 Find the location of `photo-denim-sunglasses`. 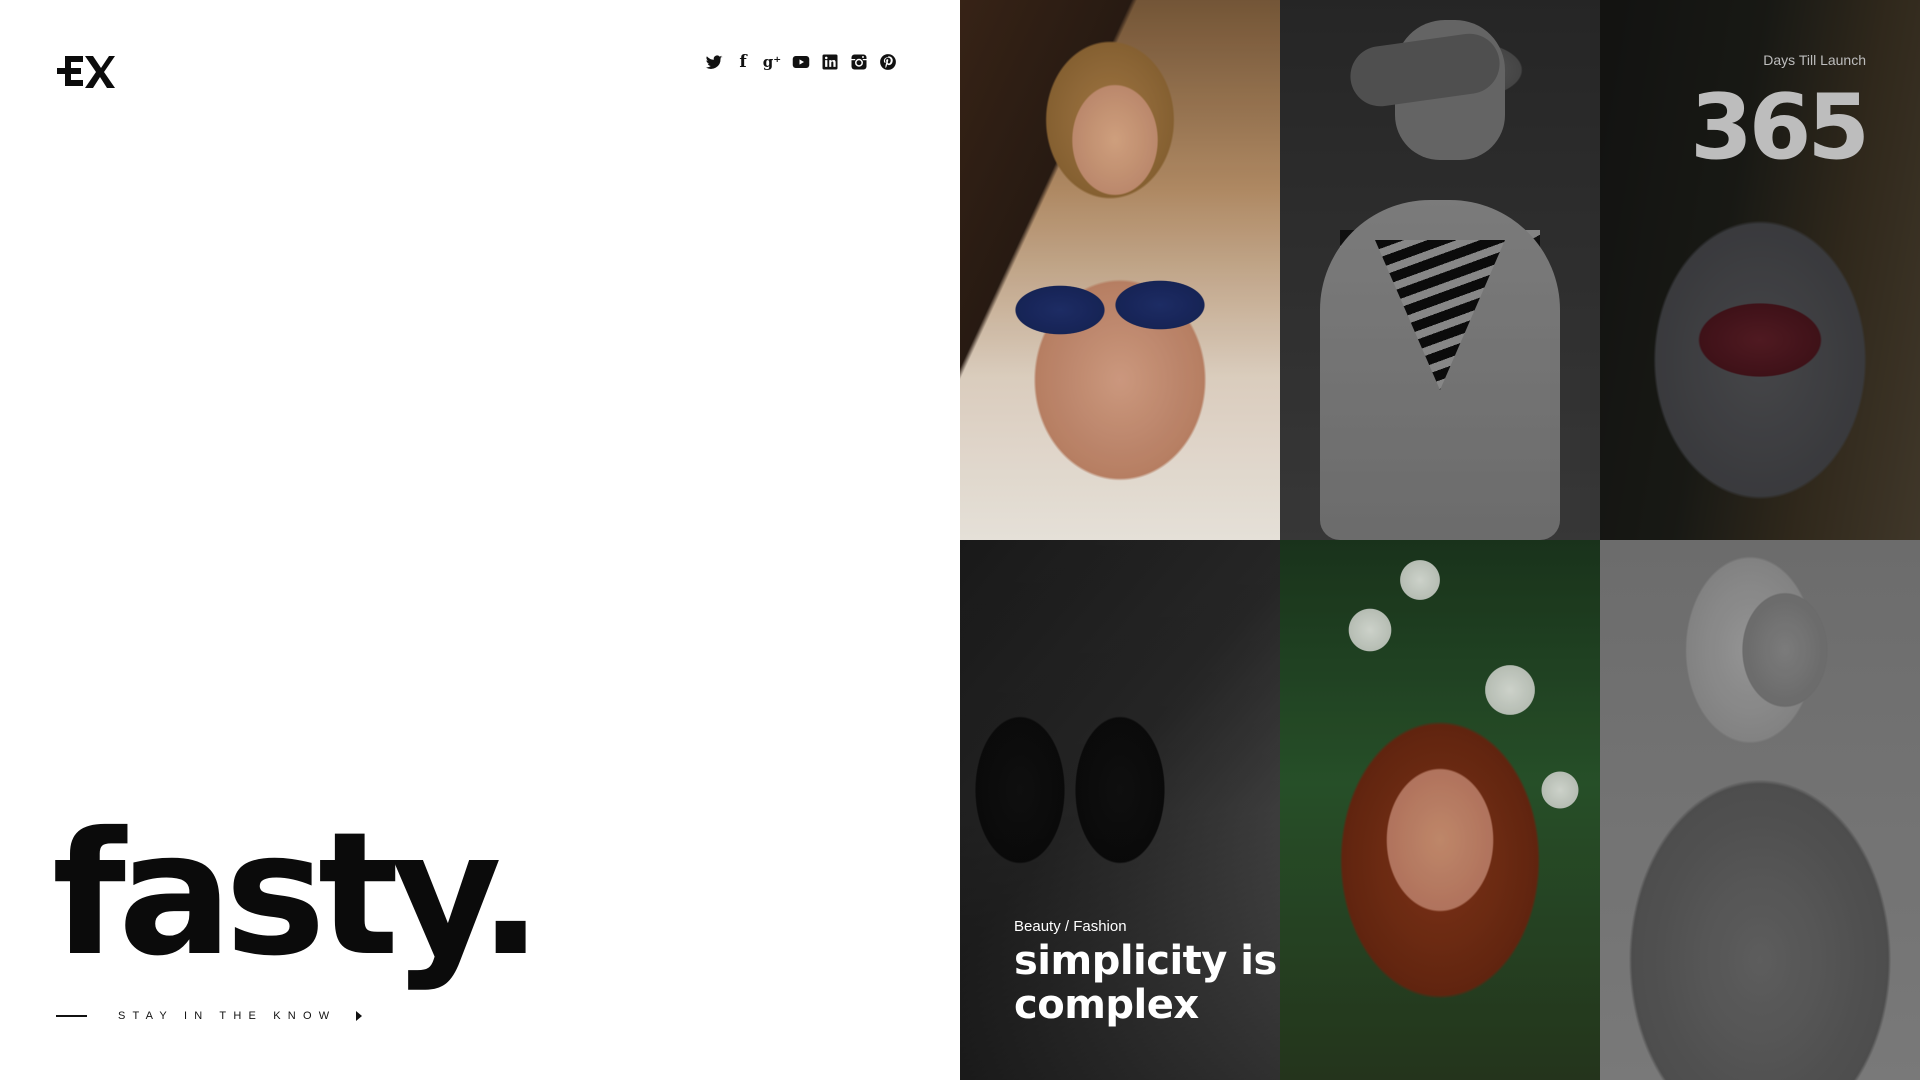

photo-denim-sunglasses is located at coordinates (1760, 810).